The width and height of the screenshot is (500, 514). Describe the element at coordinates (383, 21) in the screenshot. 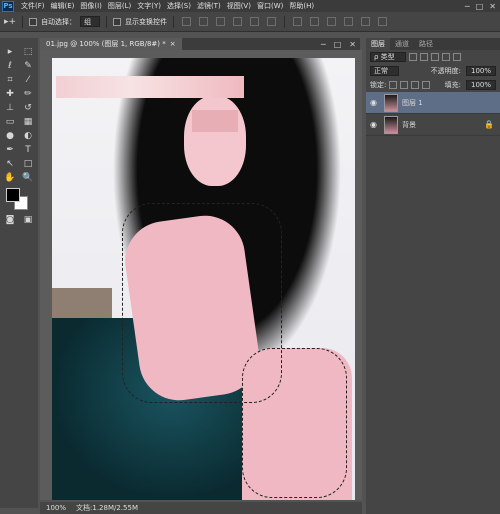

I see `distribute-right-icon` at that location.